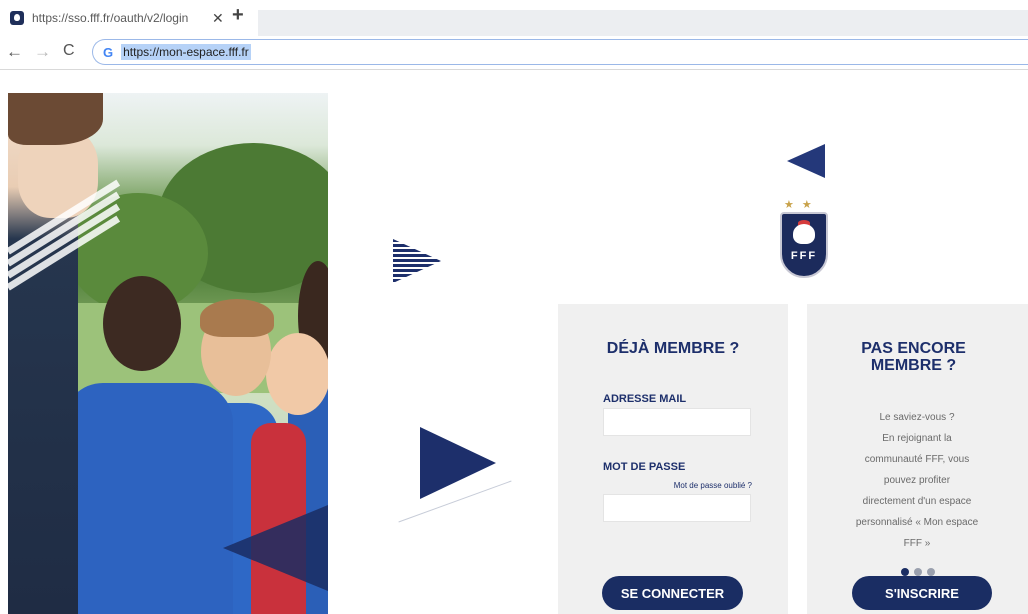  What do you see at coordinates (917, 438) in the screenshot?
I see `register-text-line: En rejoignant la` at bounding box center [917, 438].